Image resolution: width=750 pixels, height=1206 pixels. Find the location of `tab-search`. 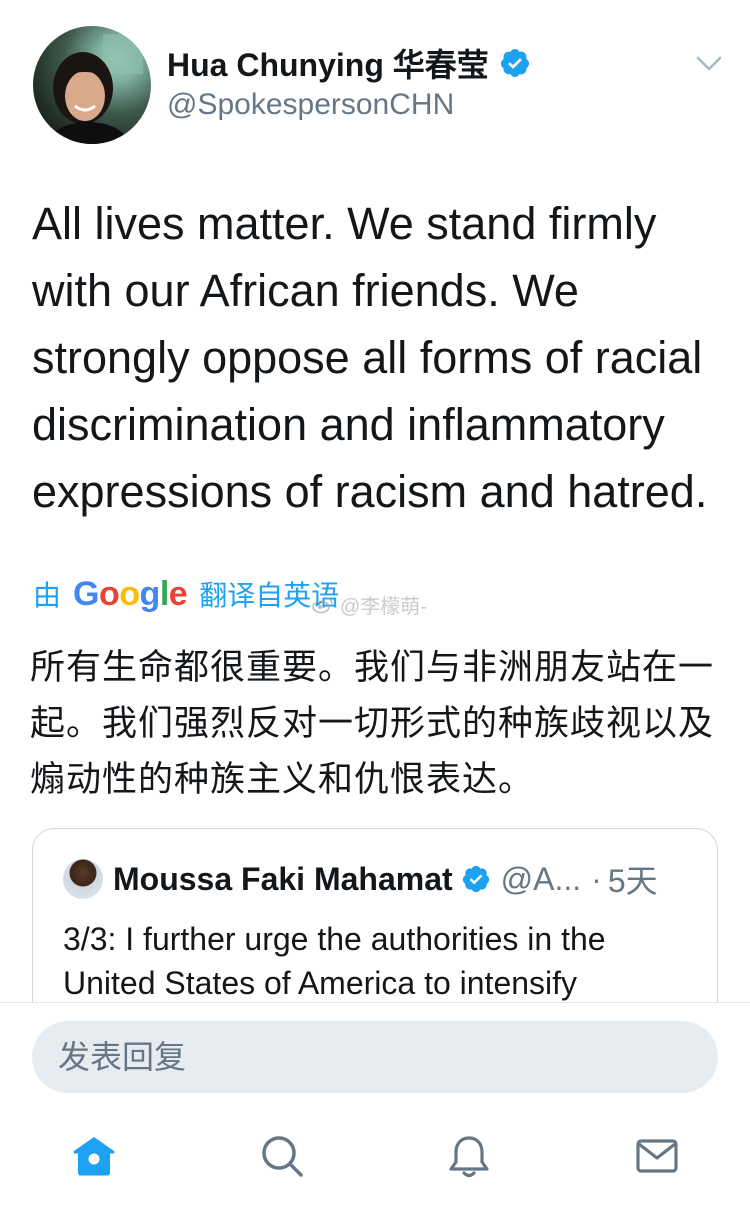

tab-search is located at coordinates (282, 1156).